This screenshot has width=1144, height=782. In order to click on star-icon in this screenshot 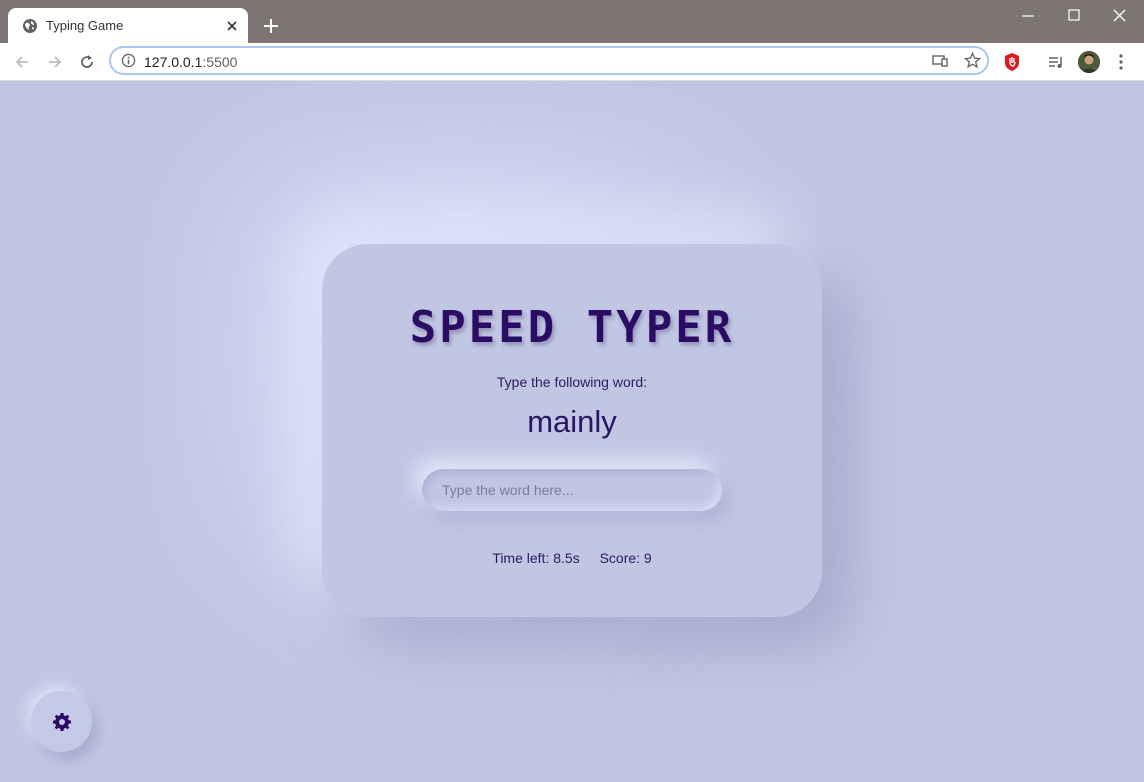, I will do `click(972, 60)`.